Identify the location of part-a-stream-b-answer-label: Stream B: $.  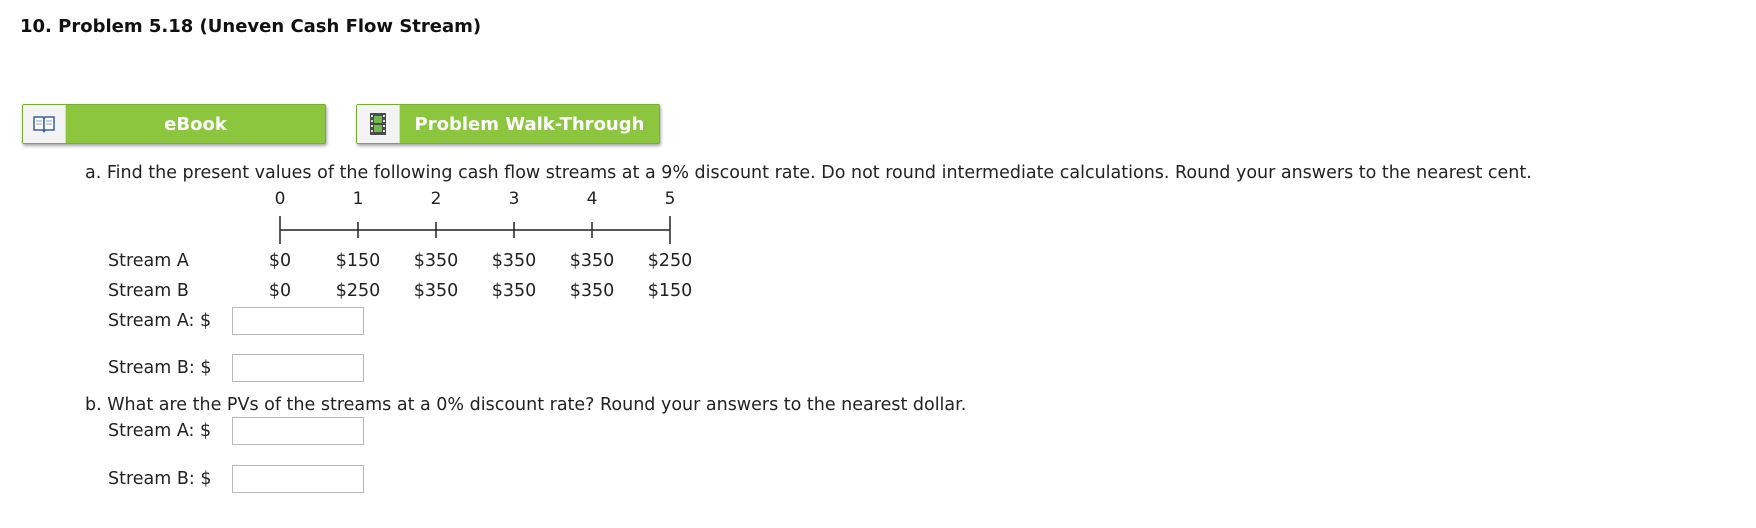
(160, 368).